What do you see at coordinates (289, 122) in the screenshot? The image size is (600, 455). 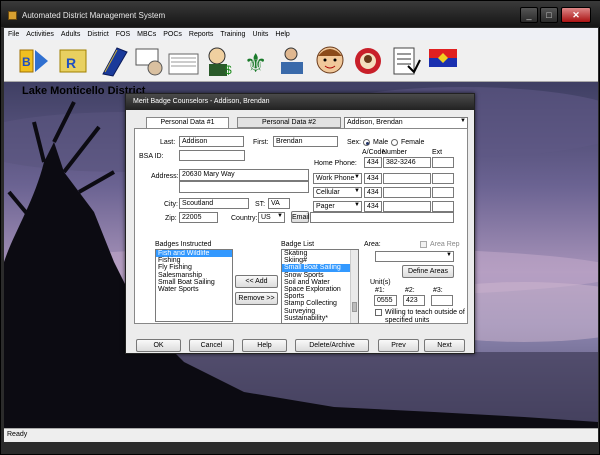 I see `tab-personal-data-2: Personal Data #2` at bounding box center [289, 122].